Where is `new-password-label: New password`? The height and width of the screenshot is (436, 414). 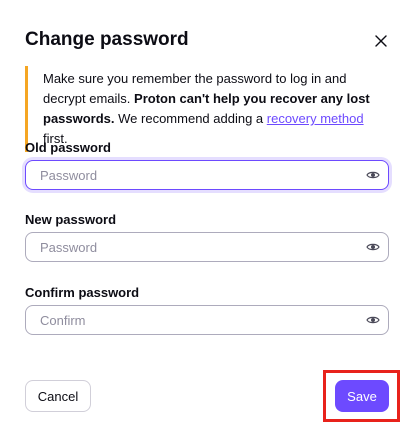
new-password-label: New password is located at coordinates (71, 219).